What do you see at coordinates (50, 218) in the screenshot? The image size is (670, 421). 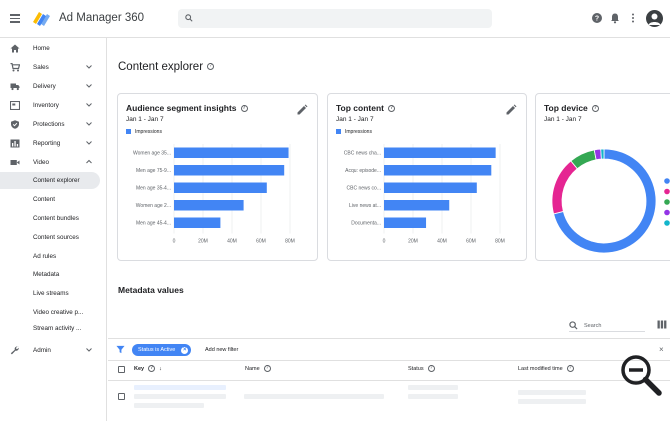 I see `sidebar-subitem-content-bundles: Content bundles` at bounding box center [50, 218].